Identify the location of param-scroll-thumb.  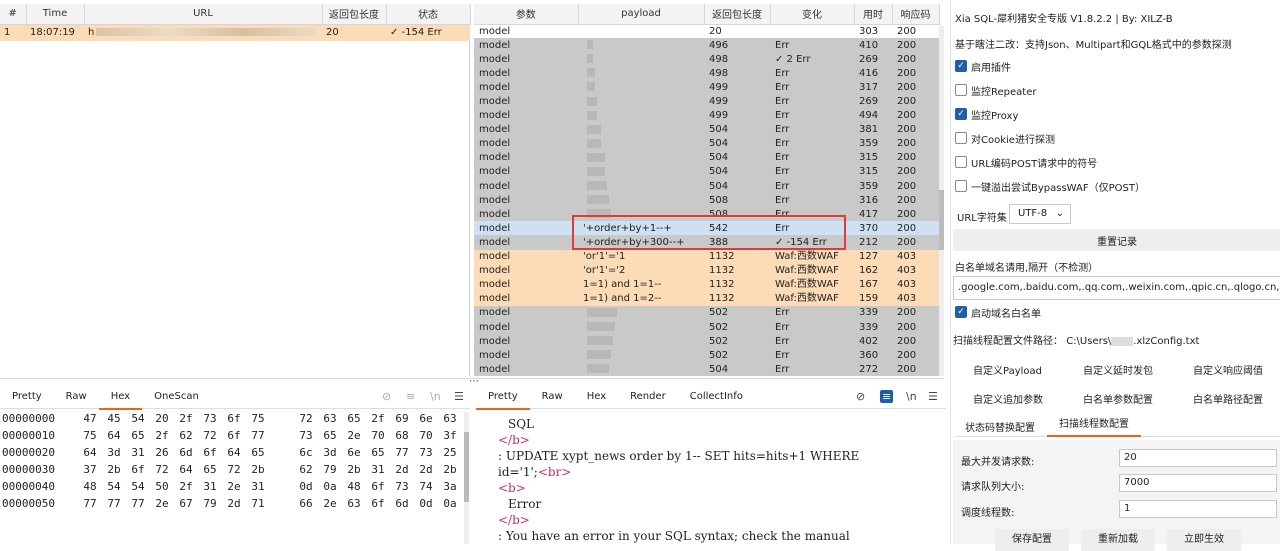
(941, 220).